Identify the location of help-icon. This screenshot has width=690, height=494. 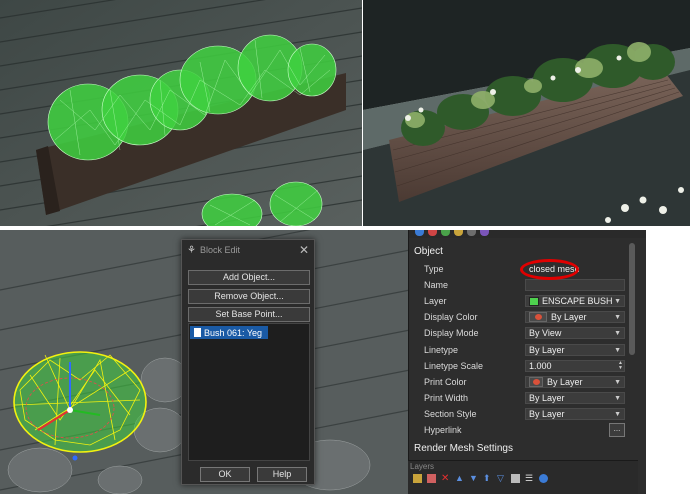
(543, 478).